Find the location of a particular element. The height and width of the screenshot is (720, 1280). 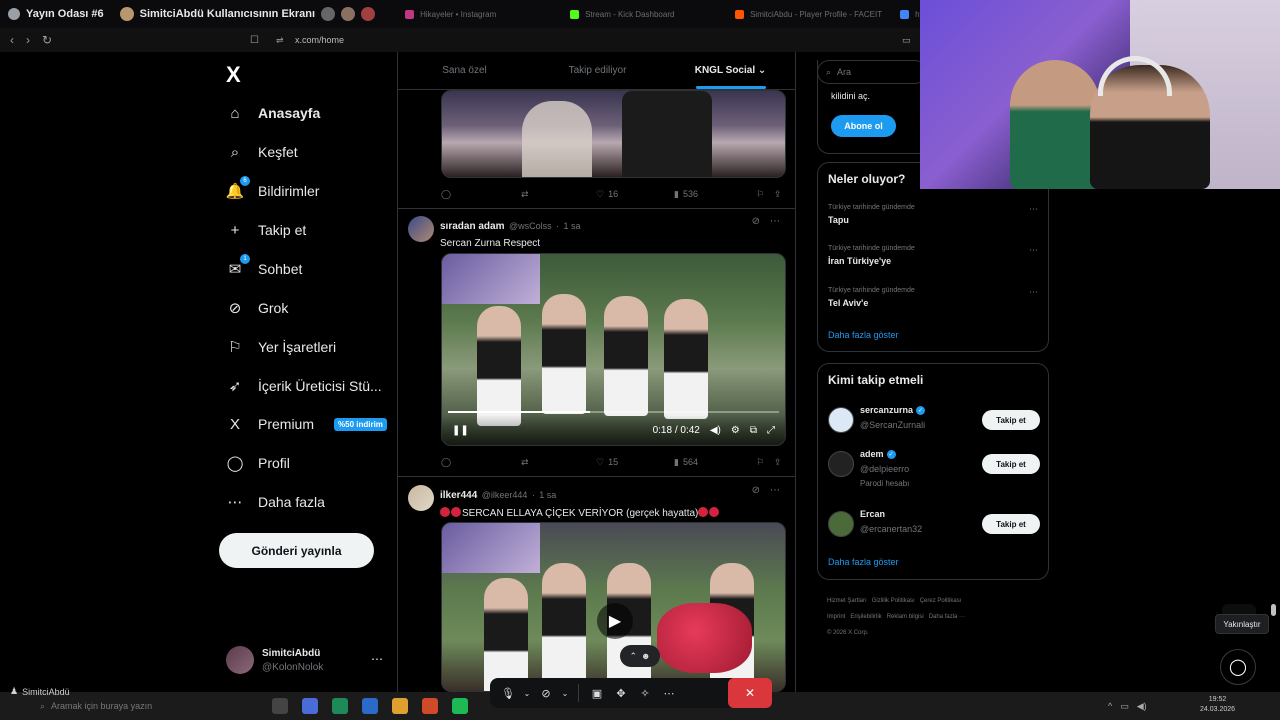

browser-tab: SimitciAbdu - Player Profile - FACEIT is located at coordinates (809, 14).